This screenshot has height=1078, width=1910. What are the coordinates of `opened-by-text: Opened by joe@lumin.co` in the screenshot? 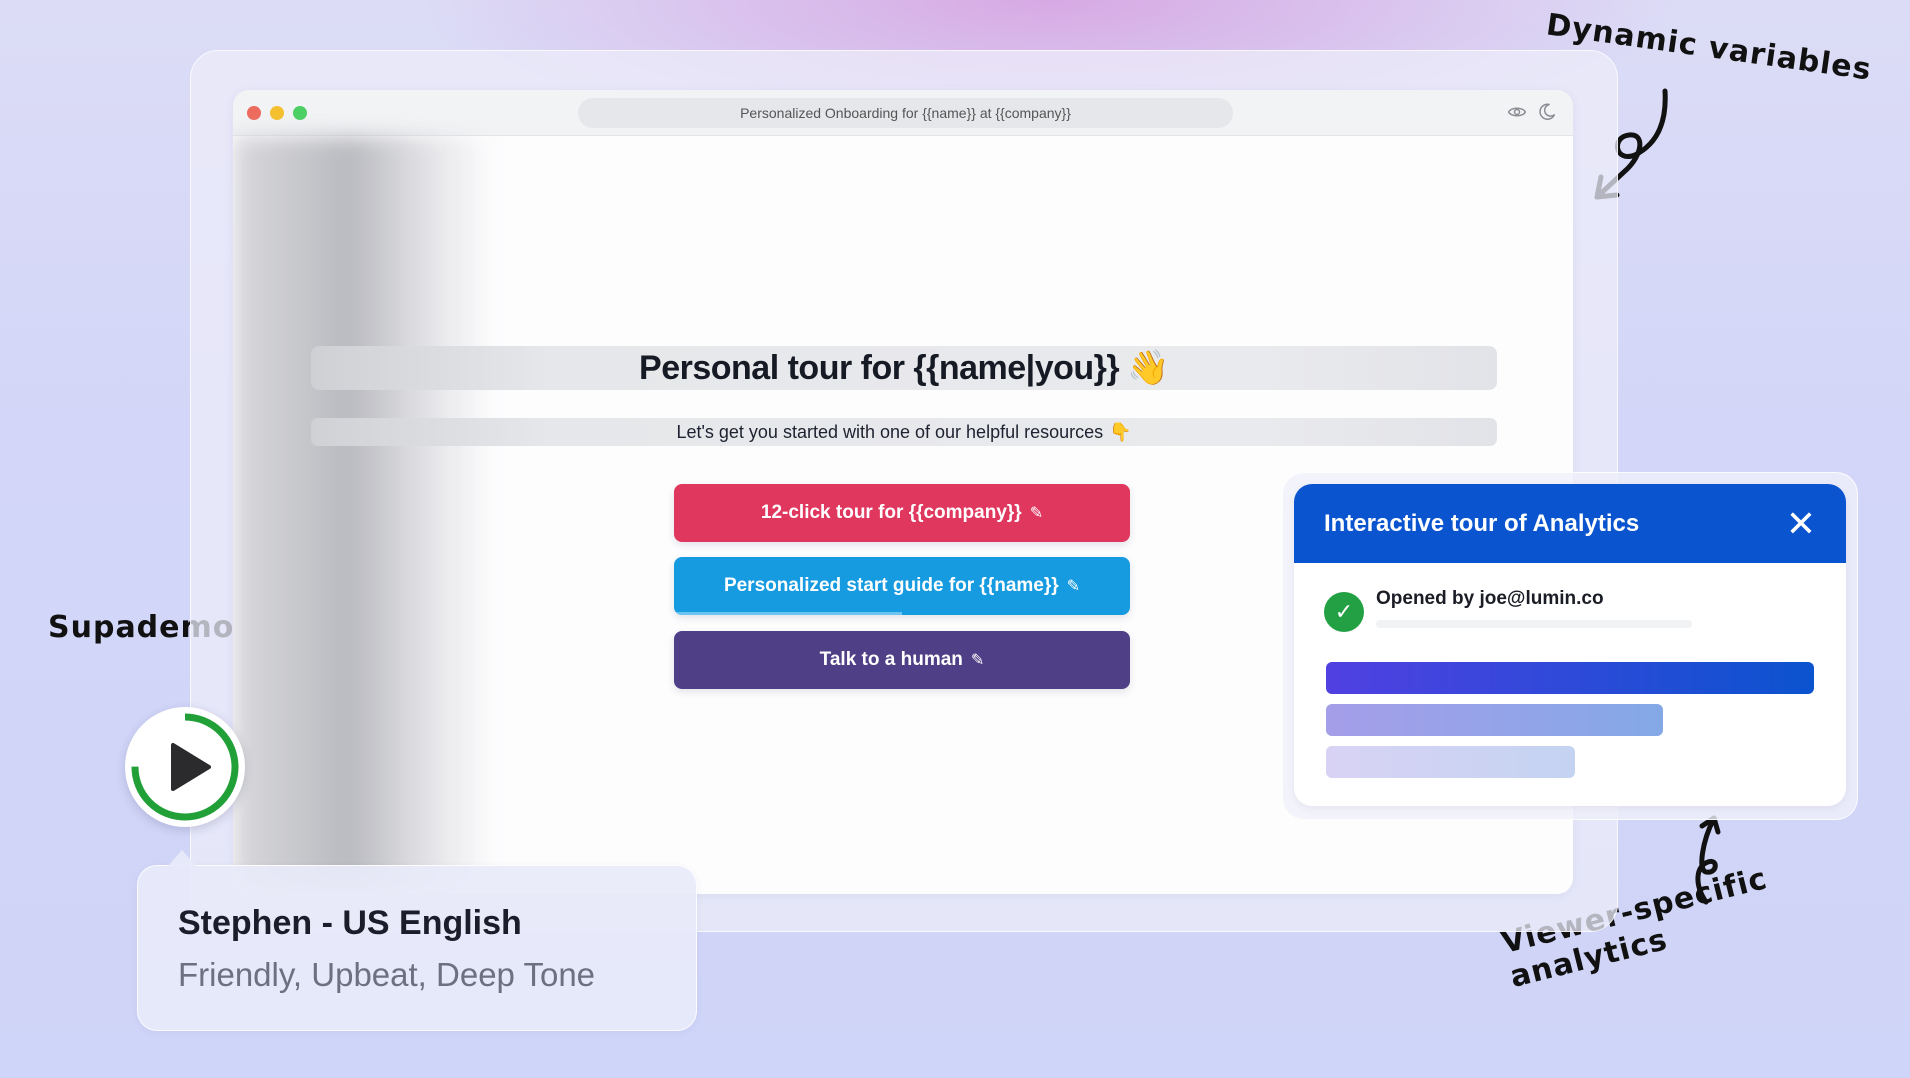 It's located at (1490, 598).